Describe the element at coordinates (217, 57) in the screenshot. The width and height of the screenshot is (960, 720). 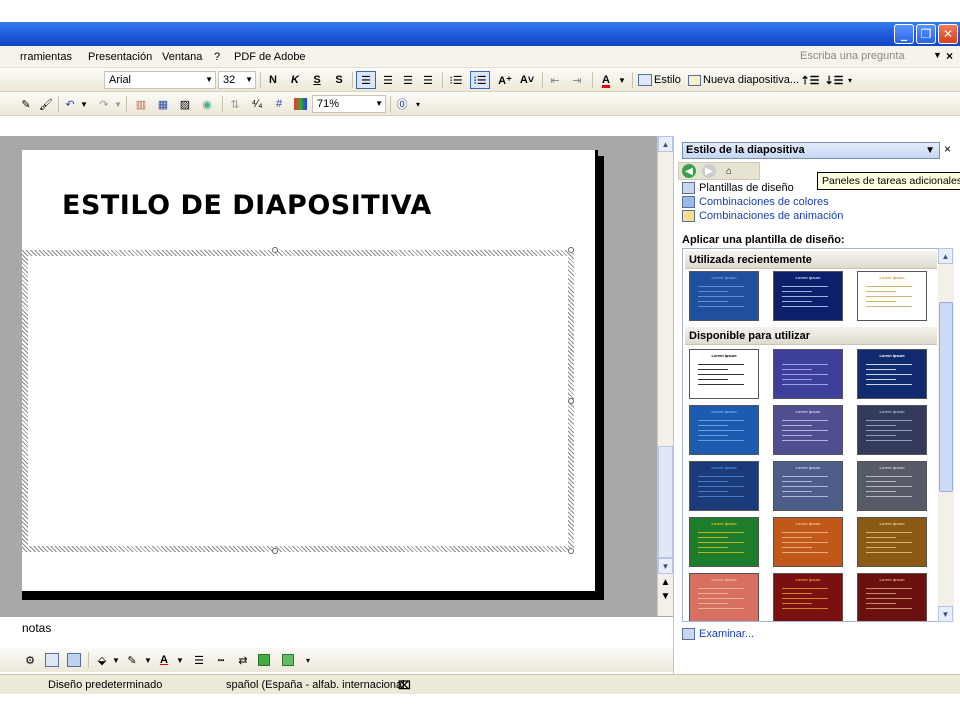
I see `menu-help: ?` at that location.